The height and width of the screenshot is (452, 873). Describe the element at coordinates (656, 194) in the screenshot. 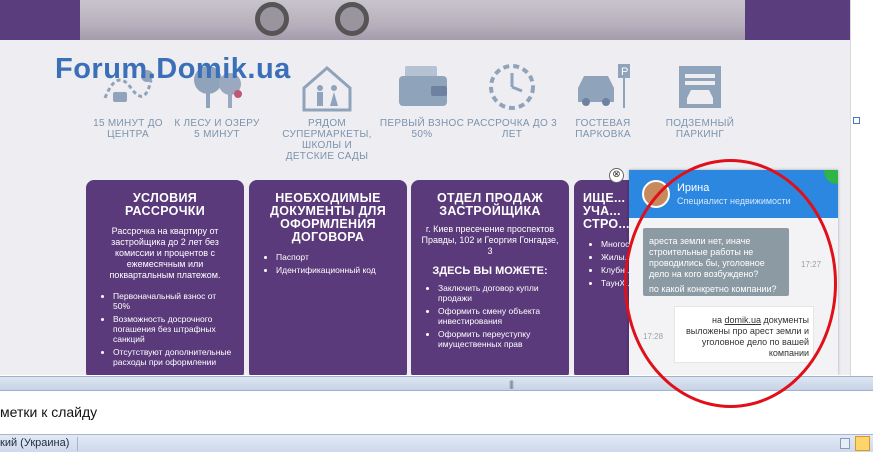

I see `avatar` at that location.